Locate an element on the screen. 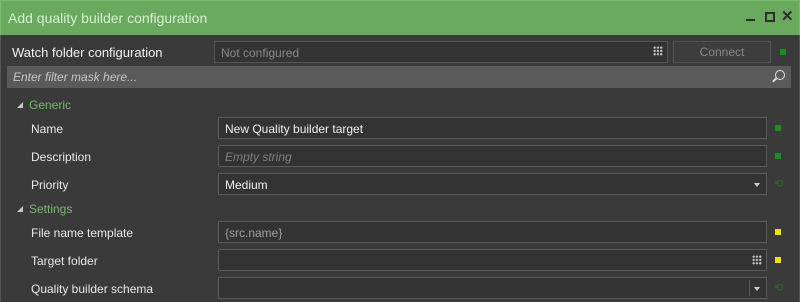 The image size is (800, 302). file-name-template-value: {src.name} is located at coordinates (254, 233).